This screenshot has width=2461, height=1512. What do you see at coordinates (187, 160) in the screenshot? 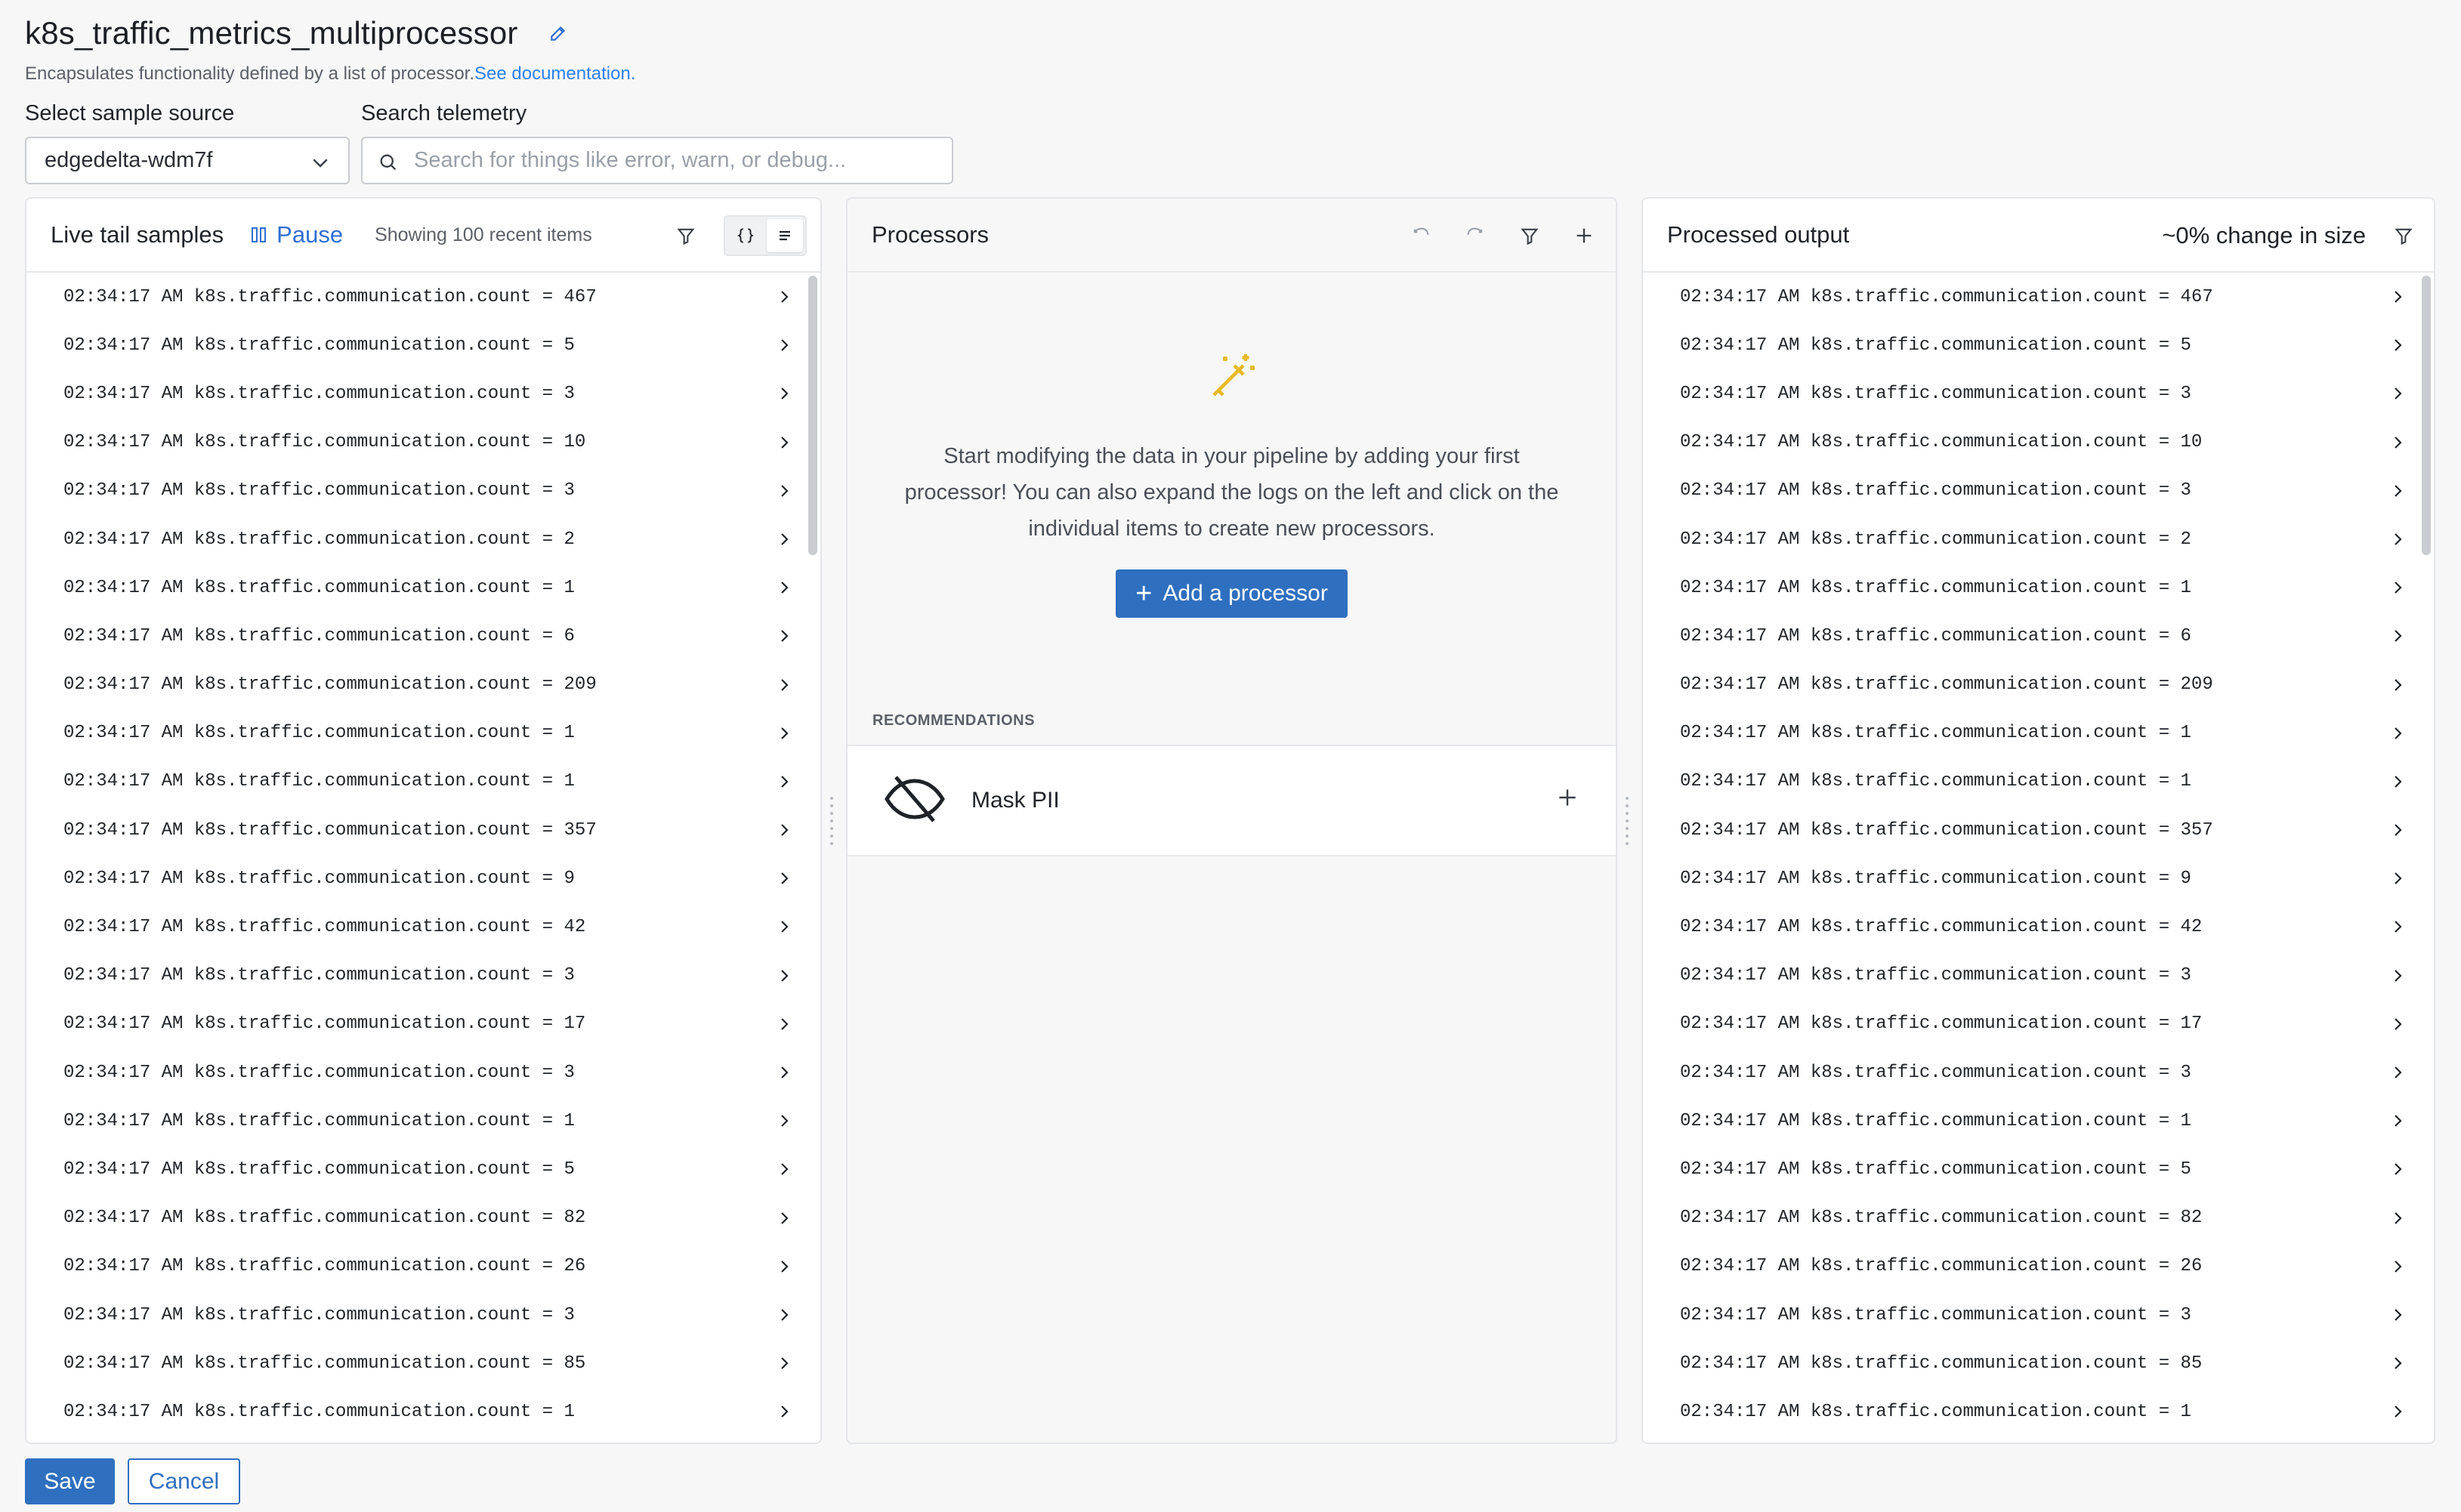
I see `sample-source-select: edgedelta-wdm7f` at bounding box center [187, 160].